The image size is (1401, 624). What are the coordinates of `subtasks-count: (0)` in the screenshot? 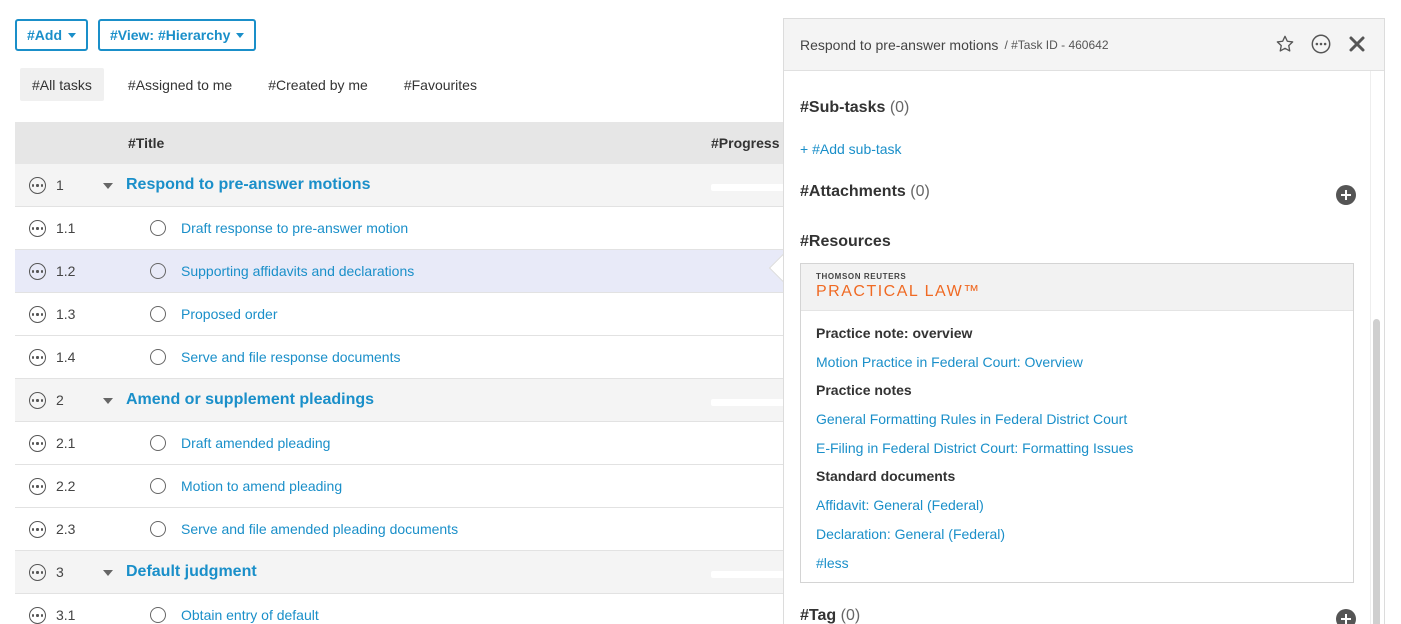 It's located at (899, 107).